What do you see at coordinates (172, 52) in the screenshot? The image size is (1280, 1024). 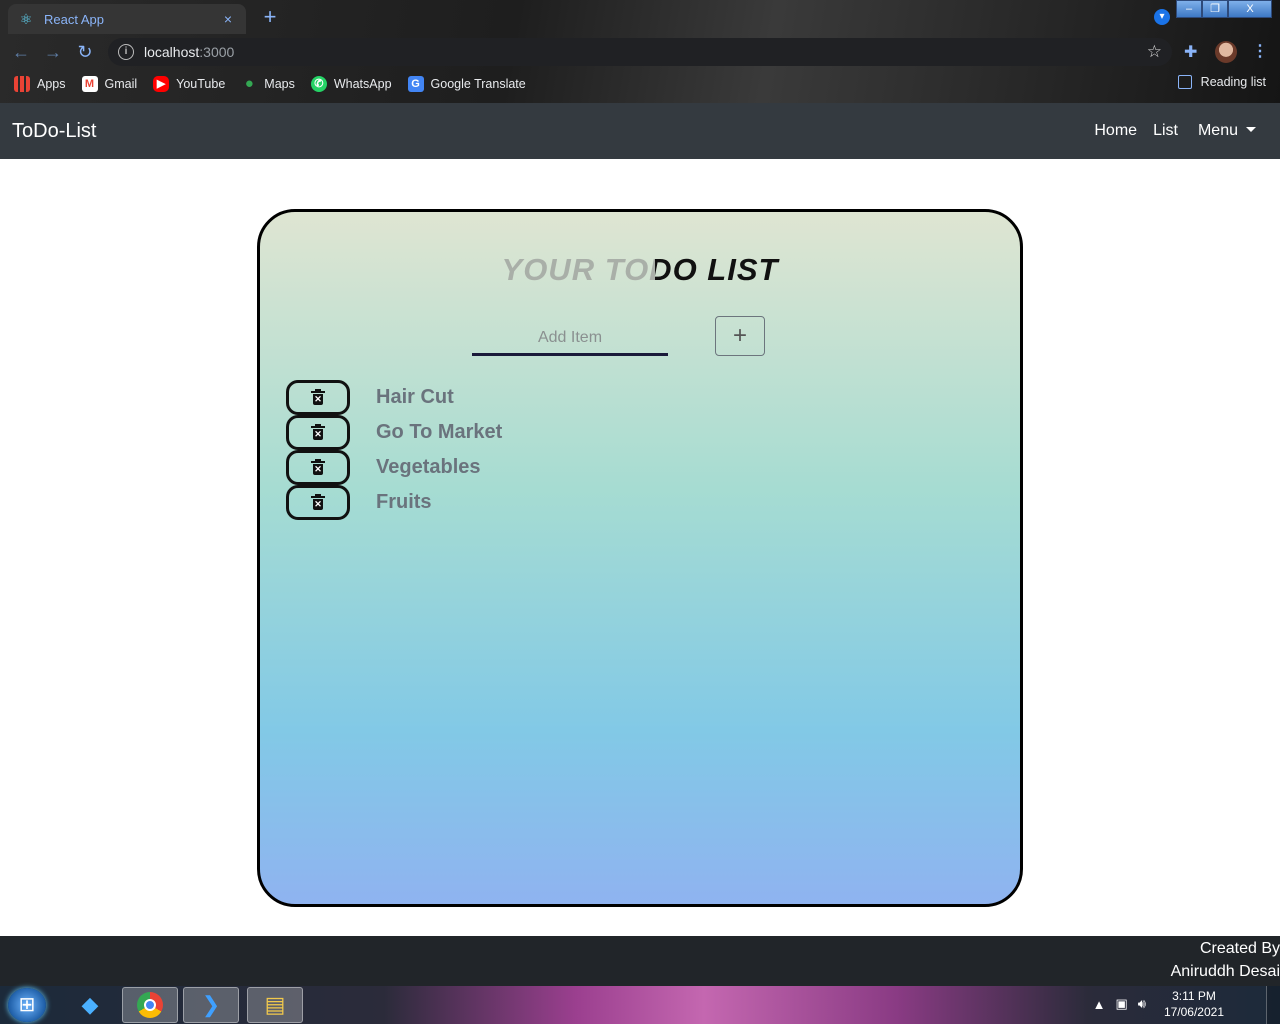 I see `url-host: localhost` at bounding box center [172, 52].